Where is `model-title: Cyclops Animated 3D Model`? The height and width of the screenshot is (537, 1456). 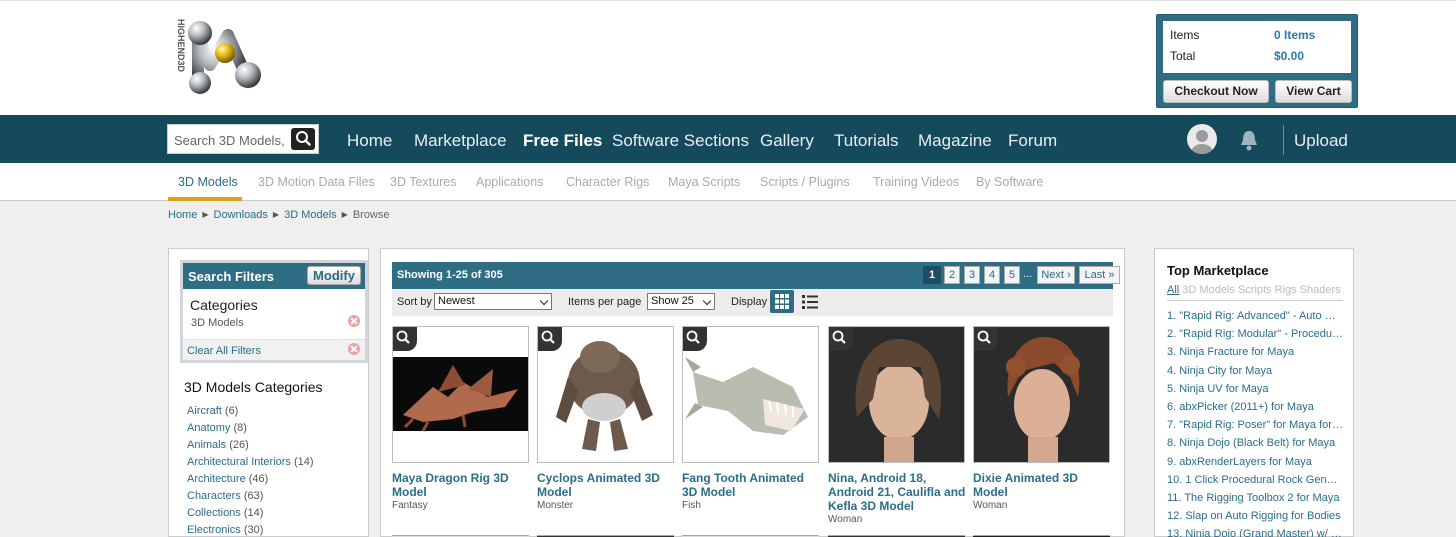 model-title: Cyclops Animated 3D Model is located at coordinates (607, 485).